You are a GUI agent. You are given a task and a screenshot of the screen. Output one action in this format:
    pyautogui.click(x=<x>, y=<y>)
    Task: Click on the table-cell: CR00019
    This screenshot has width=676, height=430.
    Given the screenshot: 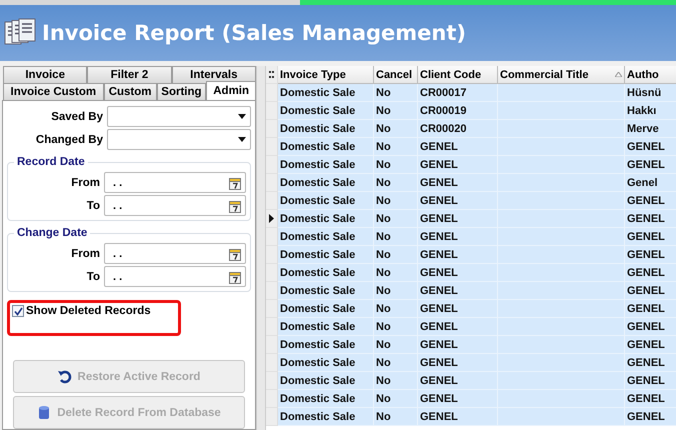 What is the action you would take?
    pyautogui.click(x=458, y=111)
    